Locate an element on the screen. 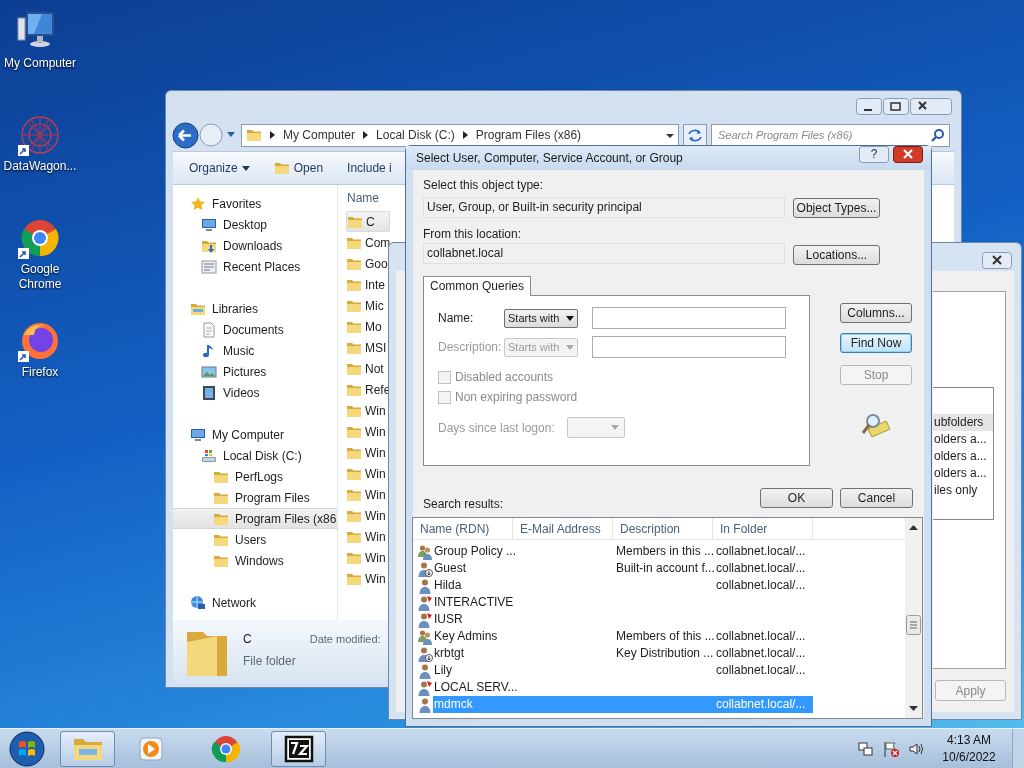  nav-item: Network is located at coordinates (255, 602).